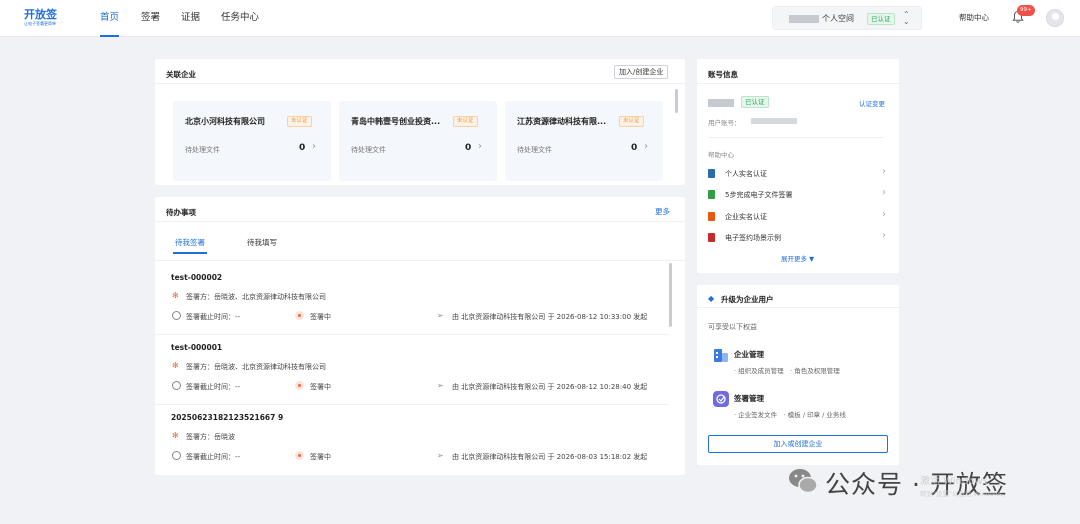 Image resolution: width=1080 pixels, height=524 pixels. I want to click on help-item: 企业实名认证 ›, so click(797, 216).